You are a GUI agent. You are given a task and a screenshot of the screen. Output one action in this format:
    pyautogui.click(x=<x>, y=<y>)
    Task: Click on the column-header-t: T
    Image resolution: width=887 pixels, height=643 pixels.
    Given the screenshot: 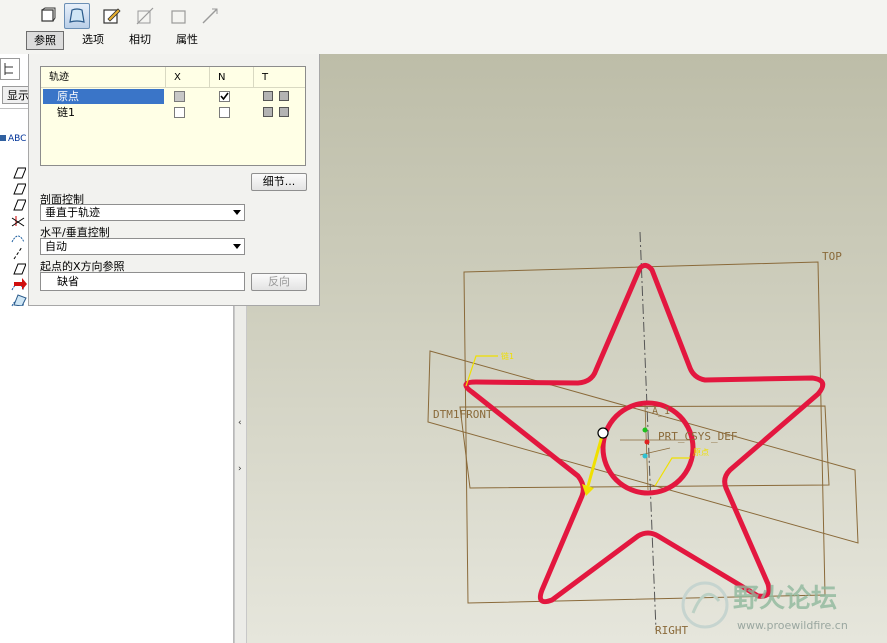 What is the action you would take?
    pyautogui.click(x=279, y=77)
    